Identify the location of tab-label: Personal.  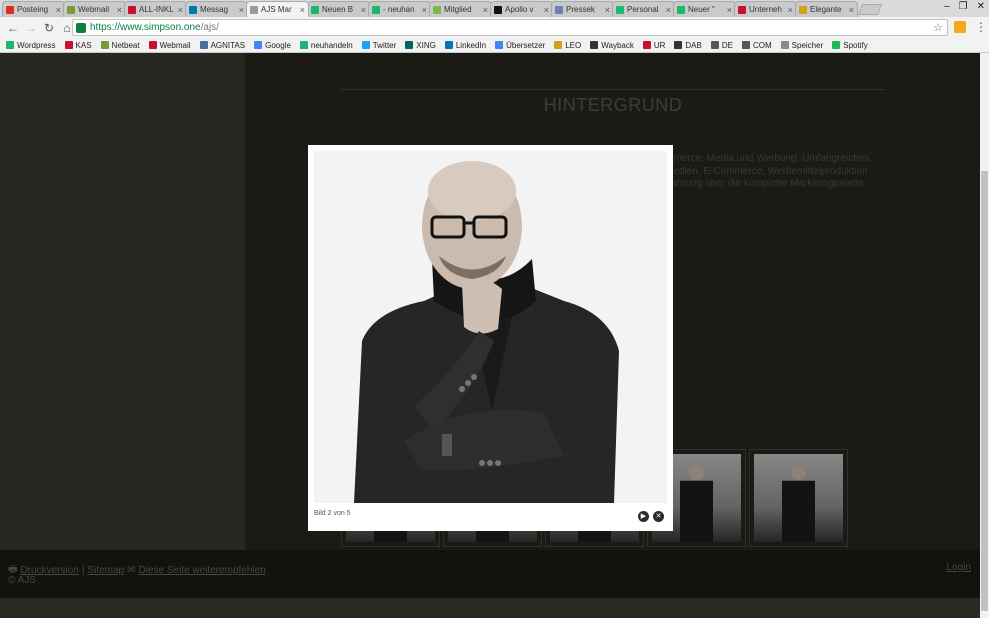
(643, 9).